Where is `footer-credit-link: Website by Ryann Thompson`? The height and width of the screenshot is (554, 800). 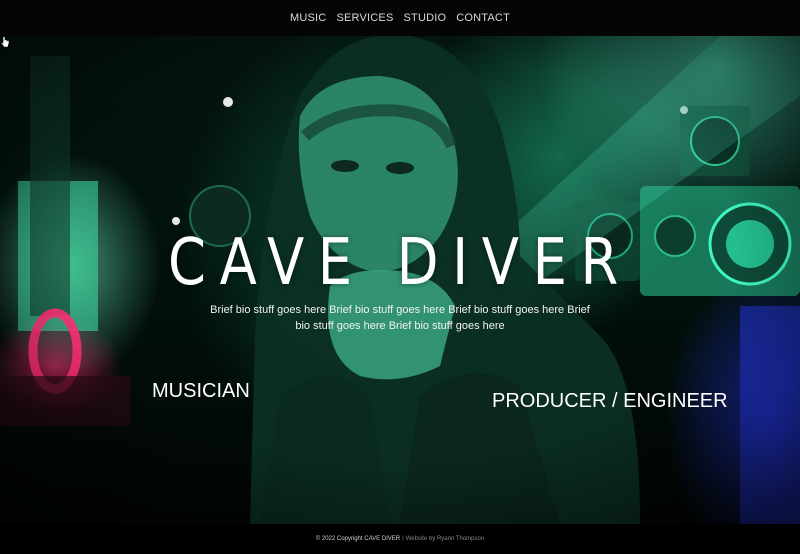 footer-credit-link: Website by Ryann Thompson is located at coordinates (445, 539).